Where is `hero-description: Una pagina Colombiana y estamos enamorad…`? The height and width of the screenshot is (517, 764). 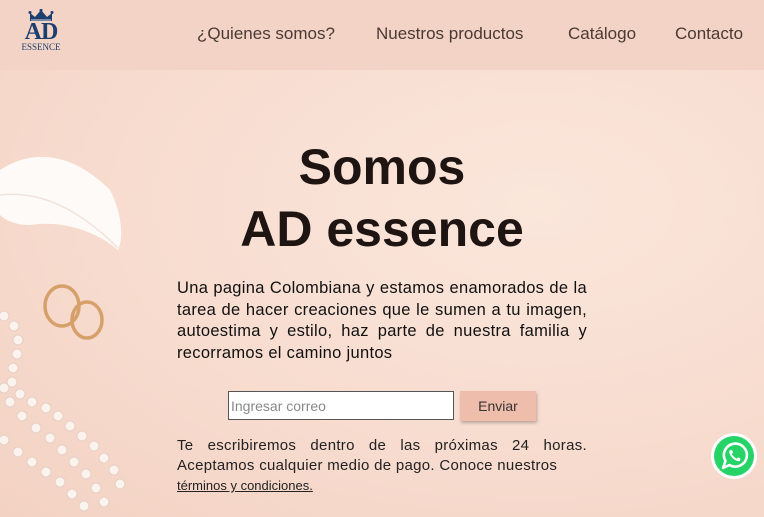
hero-description: Una pagina Colombiana y estamos enamorad… is located at coordinates (382, 320).